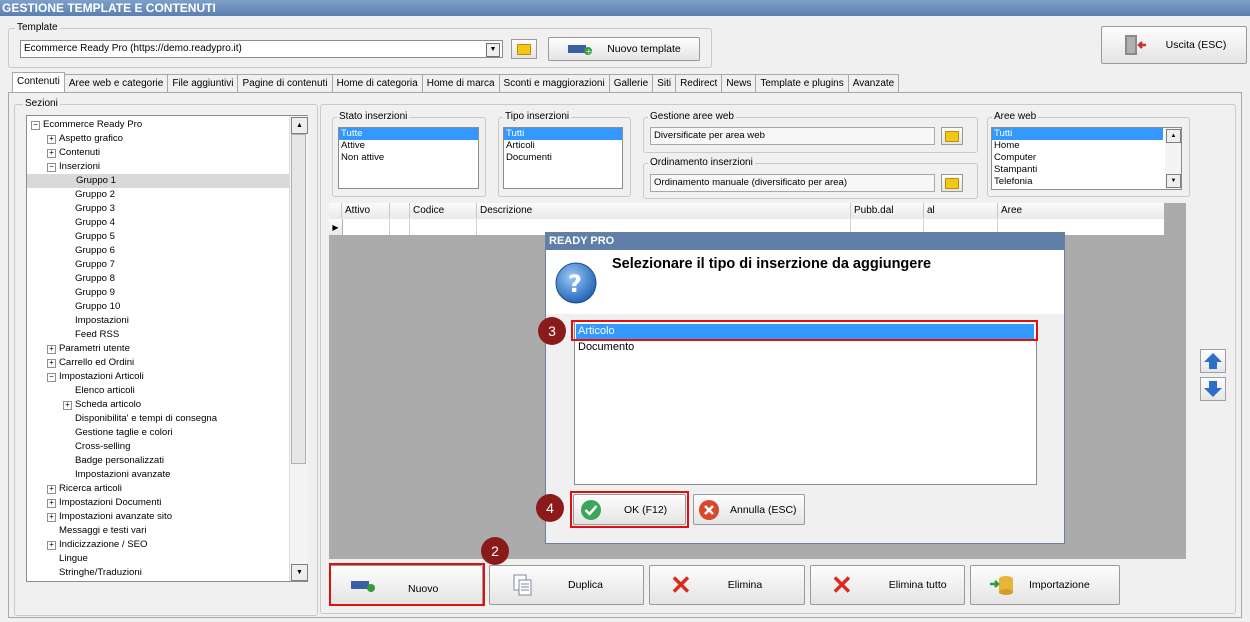 The width and height of the screenshot is (1250, 622). Describe the element at coordinates (38, 82) in the screenshot. I see `tab-contenuti: Contenuti` at that location.